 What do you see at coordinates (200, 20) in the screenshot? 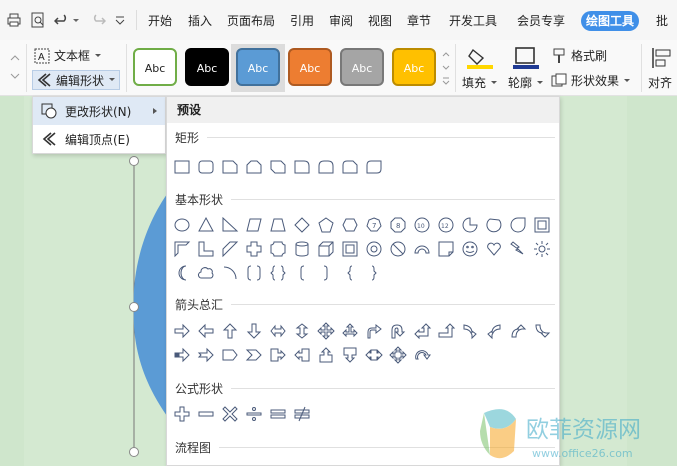
I see `menu-insert: 插入` at bounding box center [200, 20].